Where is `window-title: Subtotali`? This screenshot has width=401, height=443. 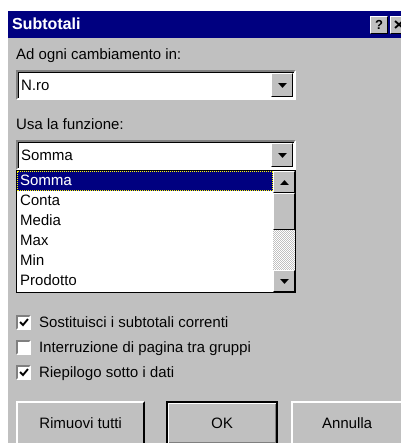
window-title: Subtotali is located at coordinates (46, 25).